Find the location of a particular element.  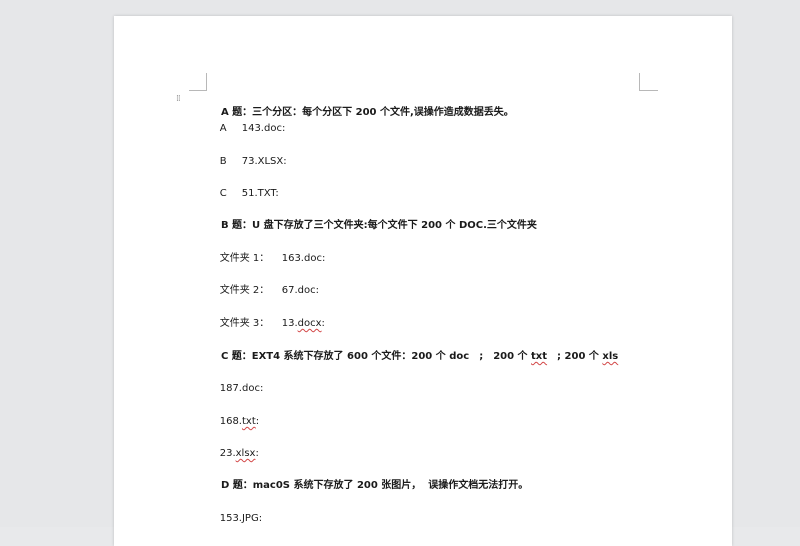

question-b-title-text: B 题：U 盘下存放了三个文件夹:每个文件下 200 个 DOC.三个文件夹 is located at coordinates (378, 225).